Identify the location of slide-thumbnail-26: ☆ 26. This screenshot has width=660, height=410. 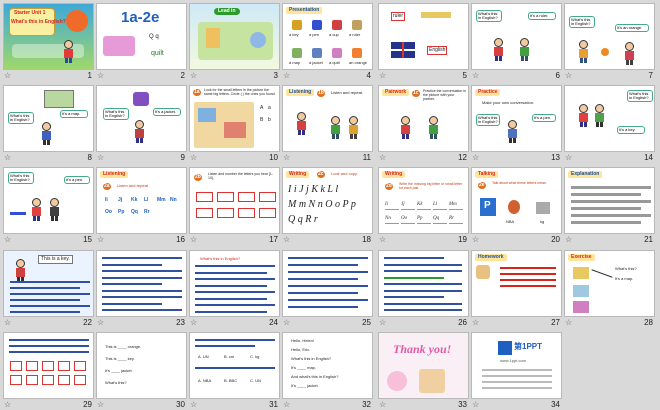
(423, 289).